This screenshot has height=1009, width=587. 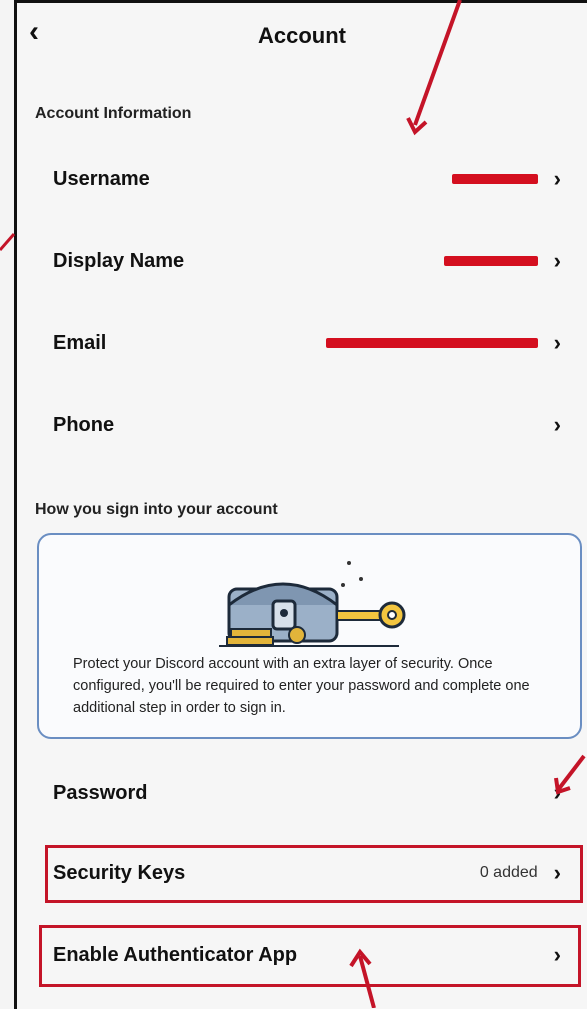 What do you see at coordinates (302, 425) in the screenshot?
I see `phone-row: Phone ›` at bounding box center [302, 425].